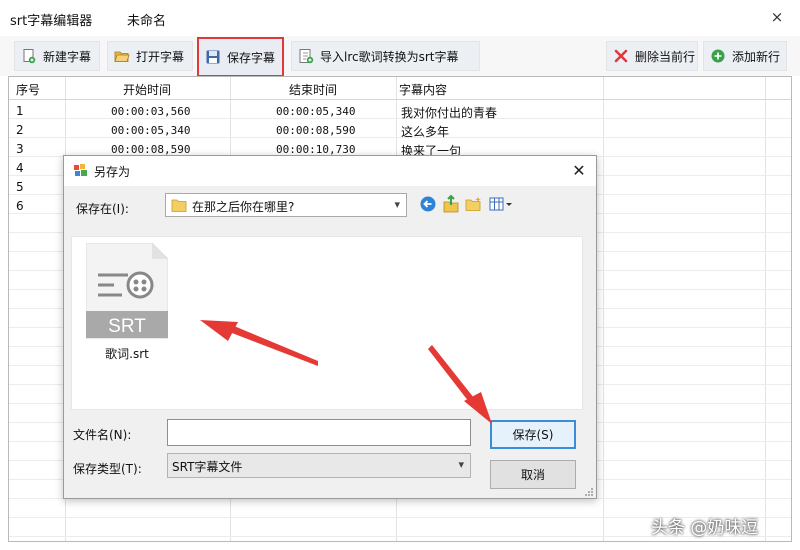 The image size is (800, 550). Describe the element at coordinates (346, 372) in the screenshot. I see `annotation-arrows` at that location.